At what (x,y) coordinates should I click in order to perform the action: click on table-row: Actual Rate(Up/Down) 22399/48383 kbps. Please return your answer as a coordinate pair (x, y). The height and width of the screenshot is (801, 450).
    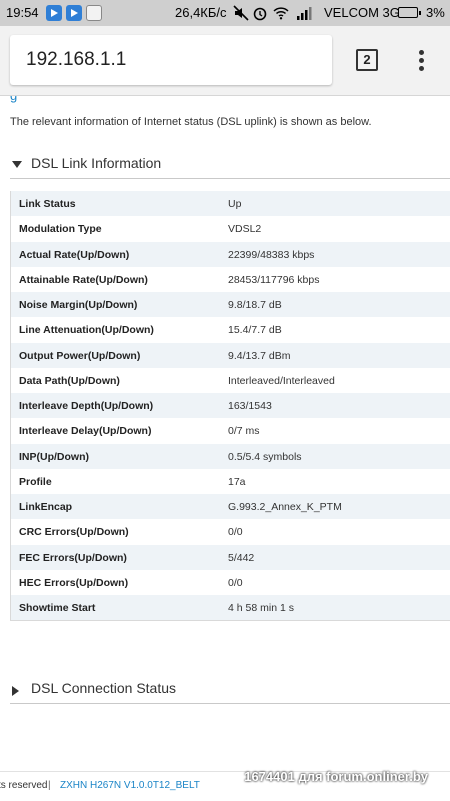
    Looking at the image, I should click on (230, 254).